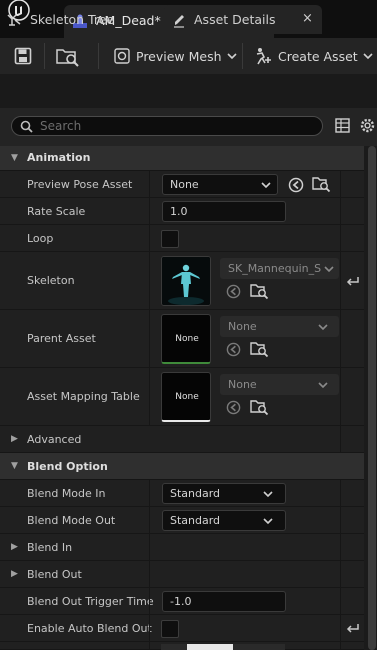 This screenshot has height=650, width=377. Describe the element at coordinates (275, 268) in the screenshot. I see `skeleton-value: SK_Mannequin_S` at that location.